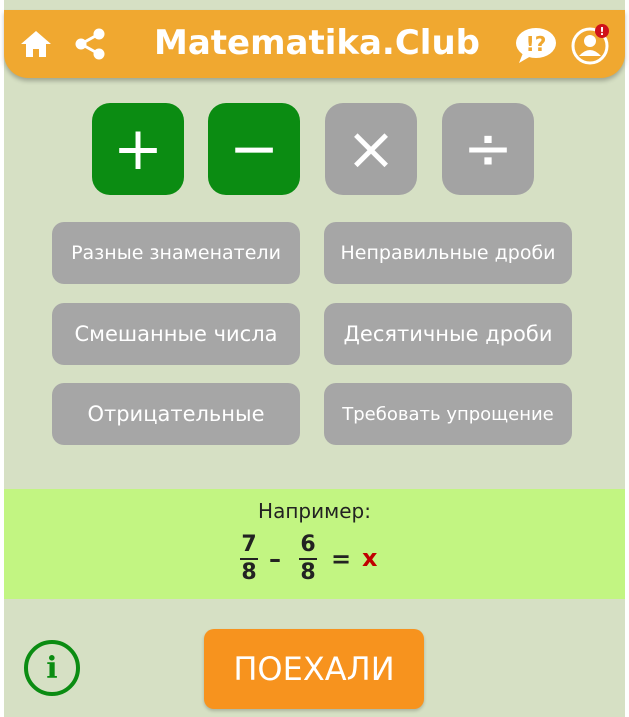 This screenshot has width=629, height=717. Describe the element at coordinates (176, 253) in the screenshot. I see `option-different-denominators: Разные знаменатели` at that location.